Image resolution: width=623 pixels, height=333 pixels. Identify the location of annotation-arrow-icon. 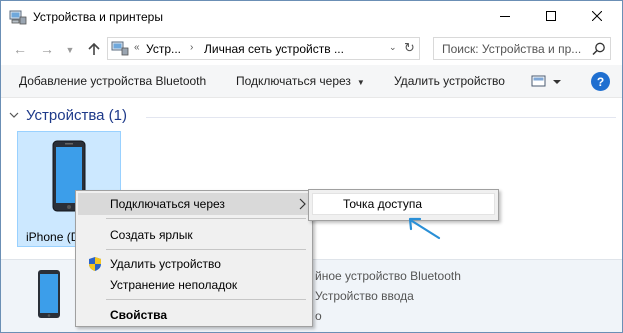
(424, 228).